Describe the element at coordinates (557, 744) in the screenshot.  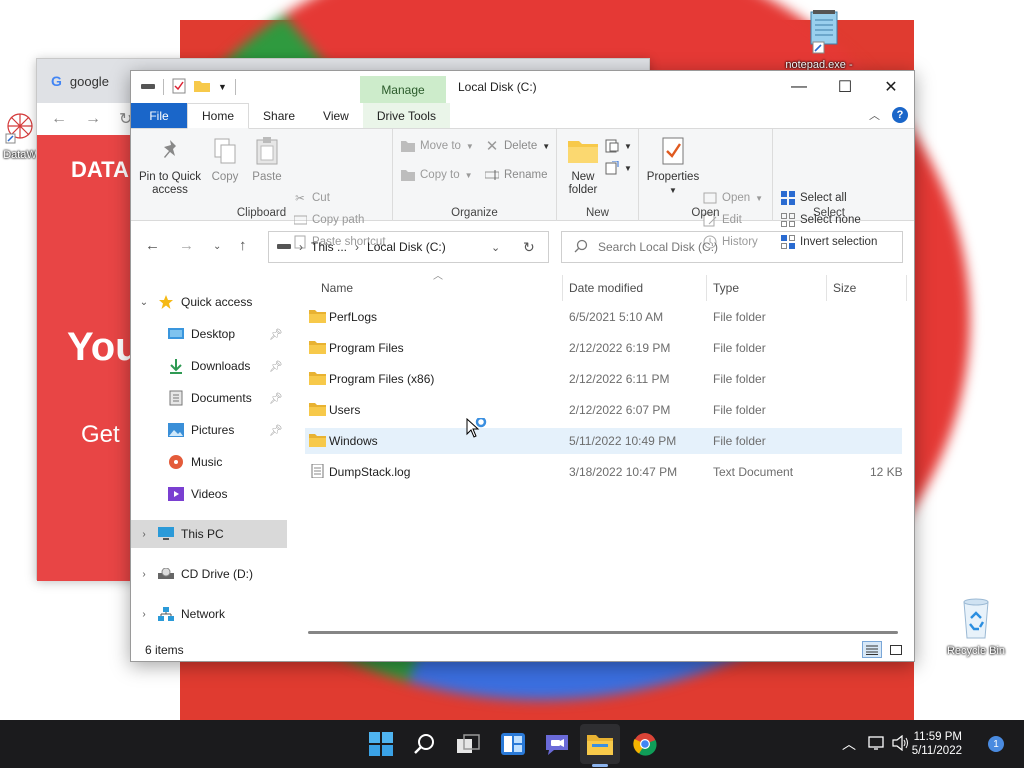
I see `teams-chat-icon` at that location.